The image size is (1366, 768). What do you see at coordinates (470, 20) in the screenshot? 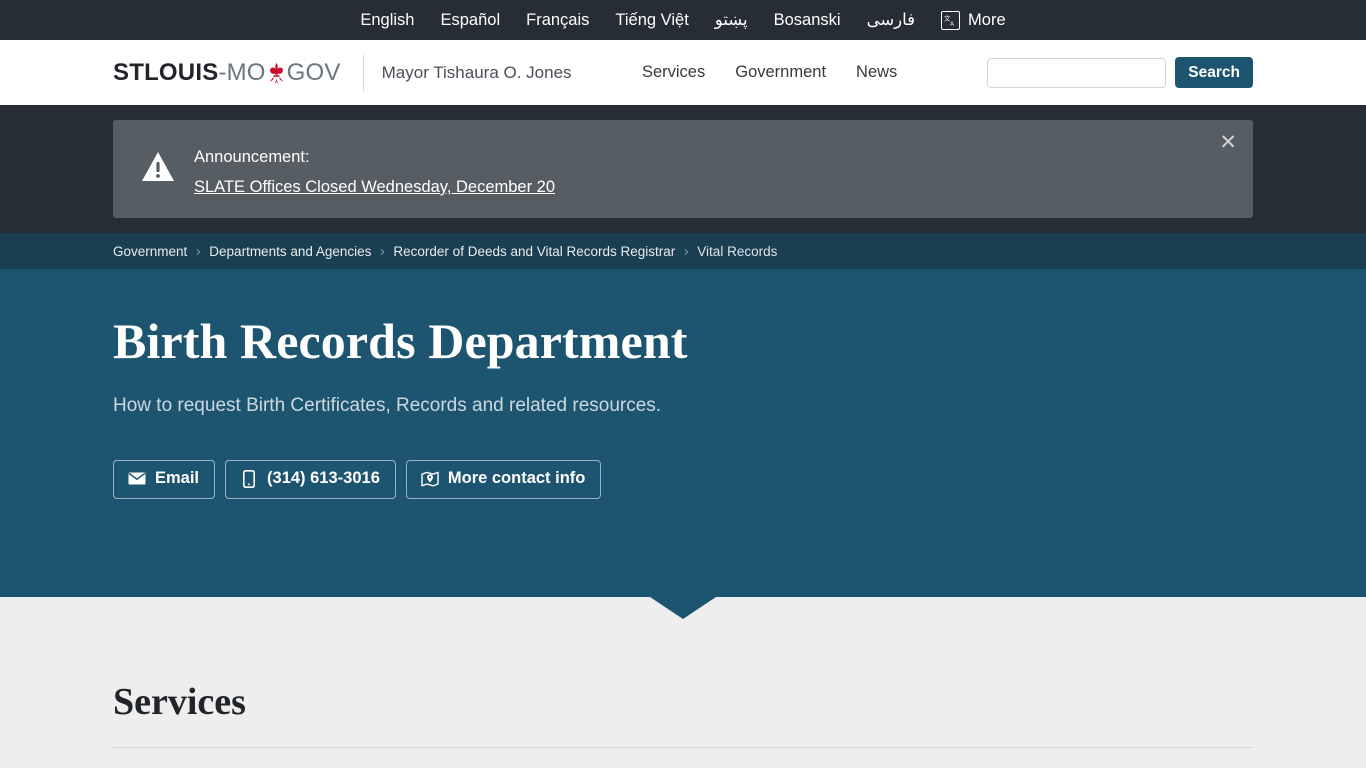
I see `lang-espanol: Español` at bounding box center [470, 20].